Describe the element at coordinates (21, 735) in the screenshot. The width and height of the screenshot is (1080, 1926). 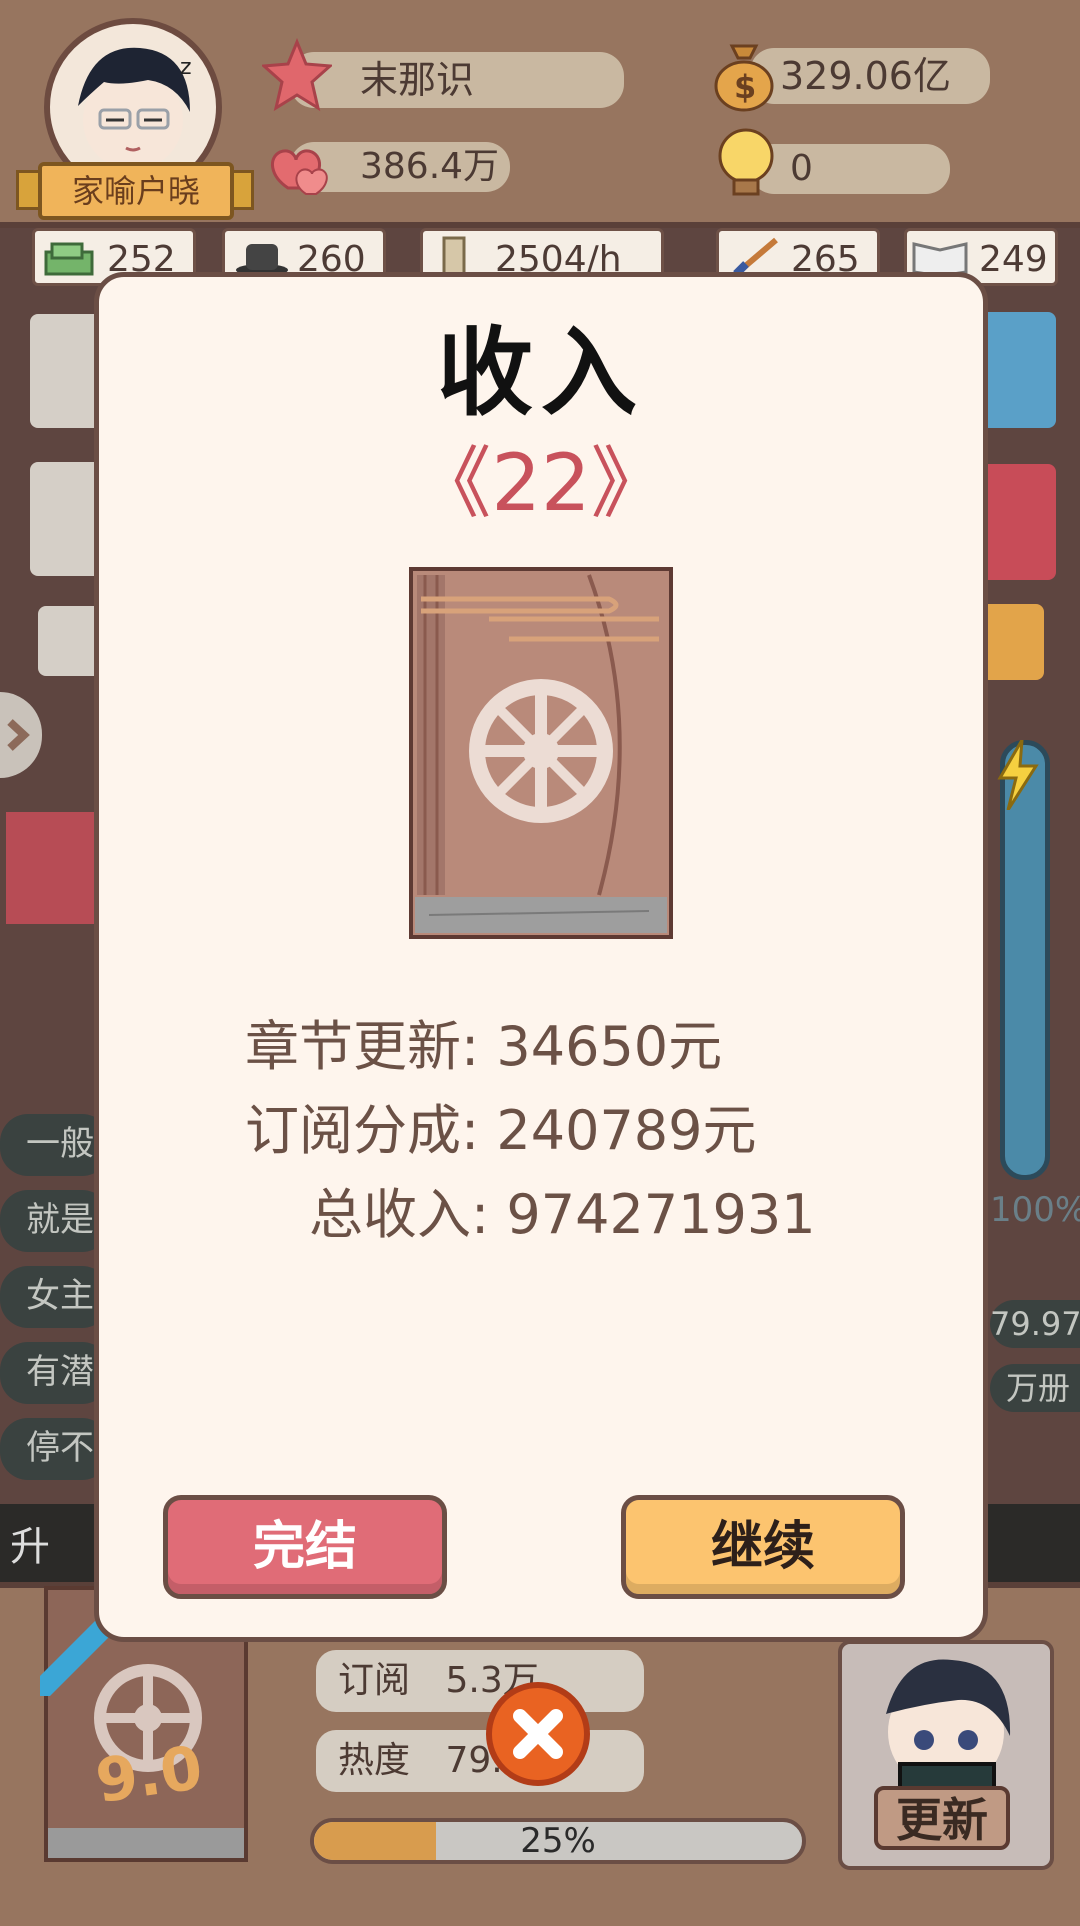
I see `expand-arrow-button` at that location.